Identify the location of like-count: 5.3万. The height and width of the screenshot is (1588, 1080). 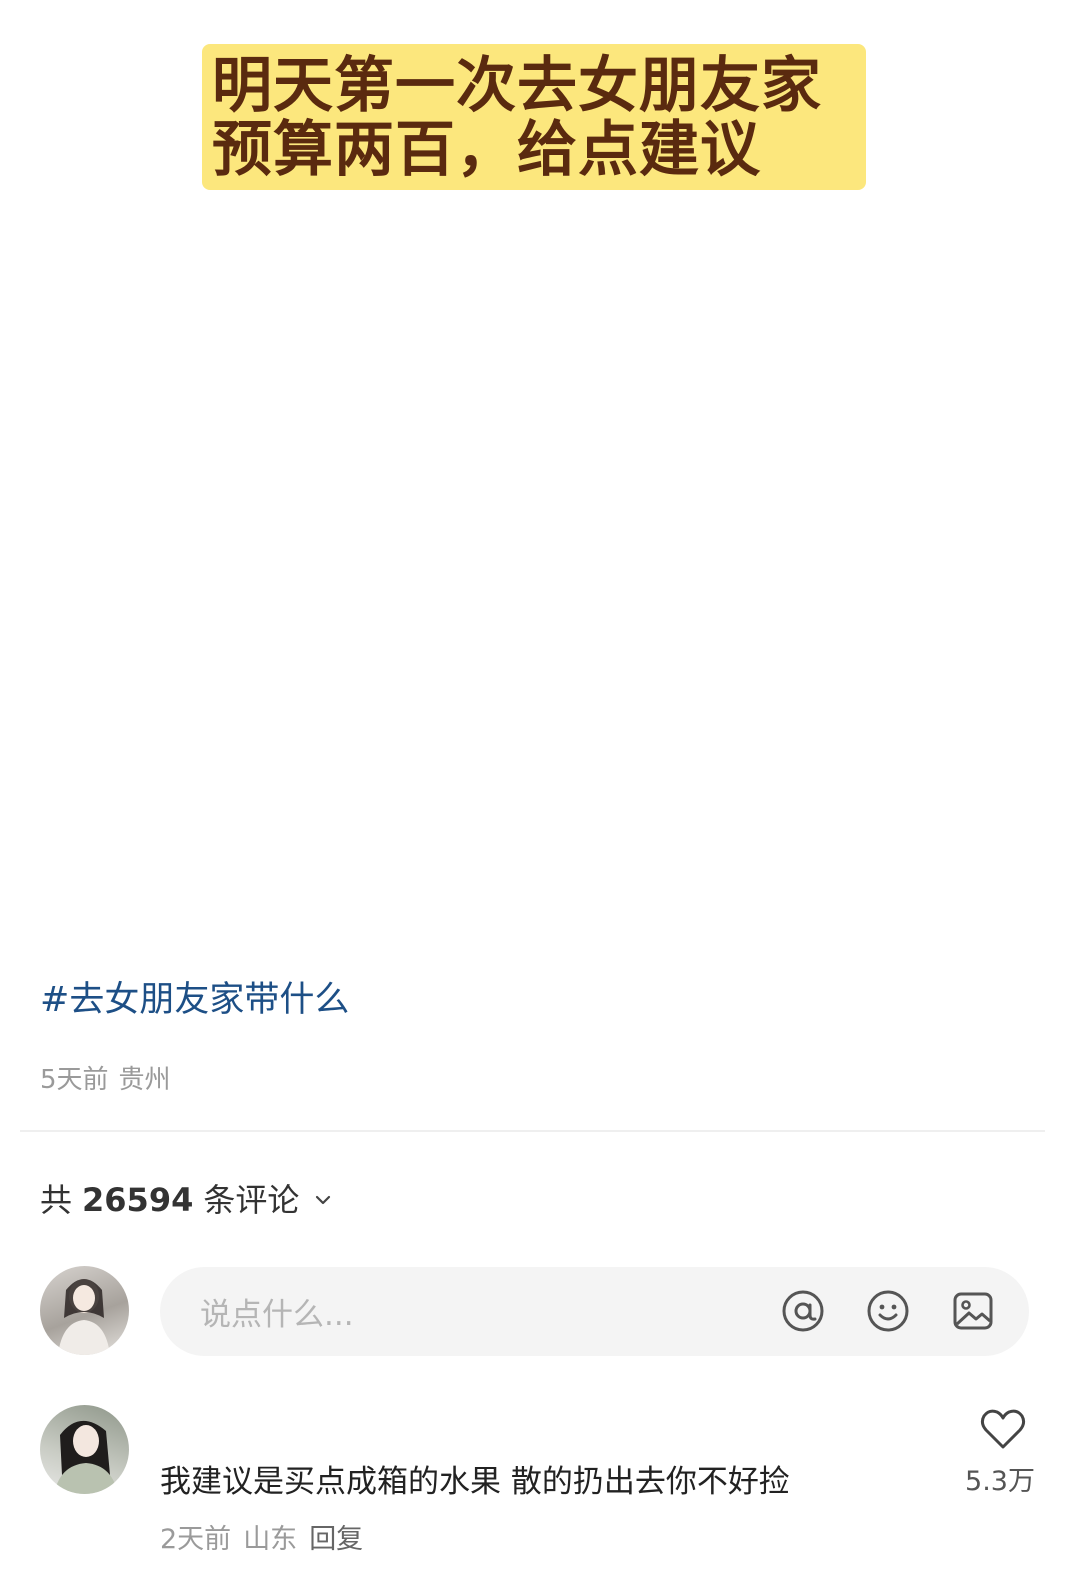
(1000, 1481).